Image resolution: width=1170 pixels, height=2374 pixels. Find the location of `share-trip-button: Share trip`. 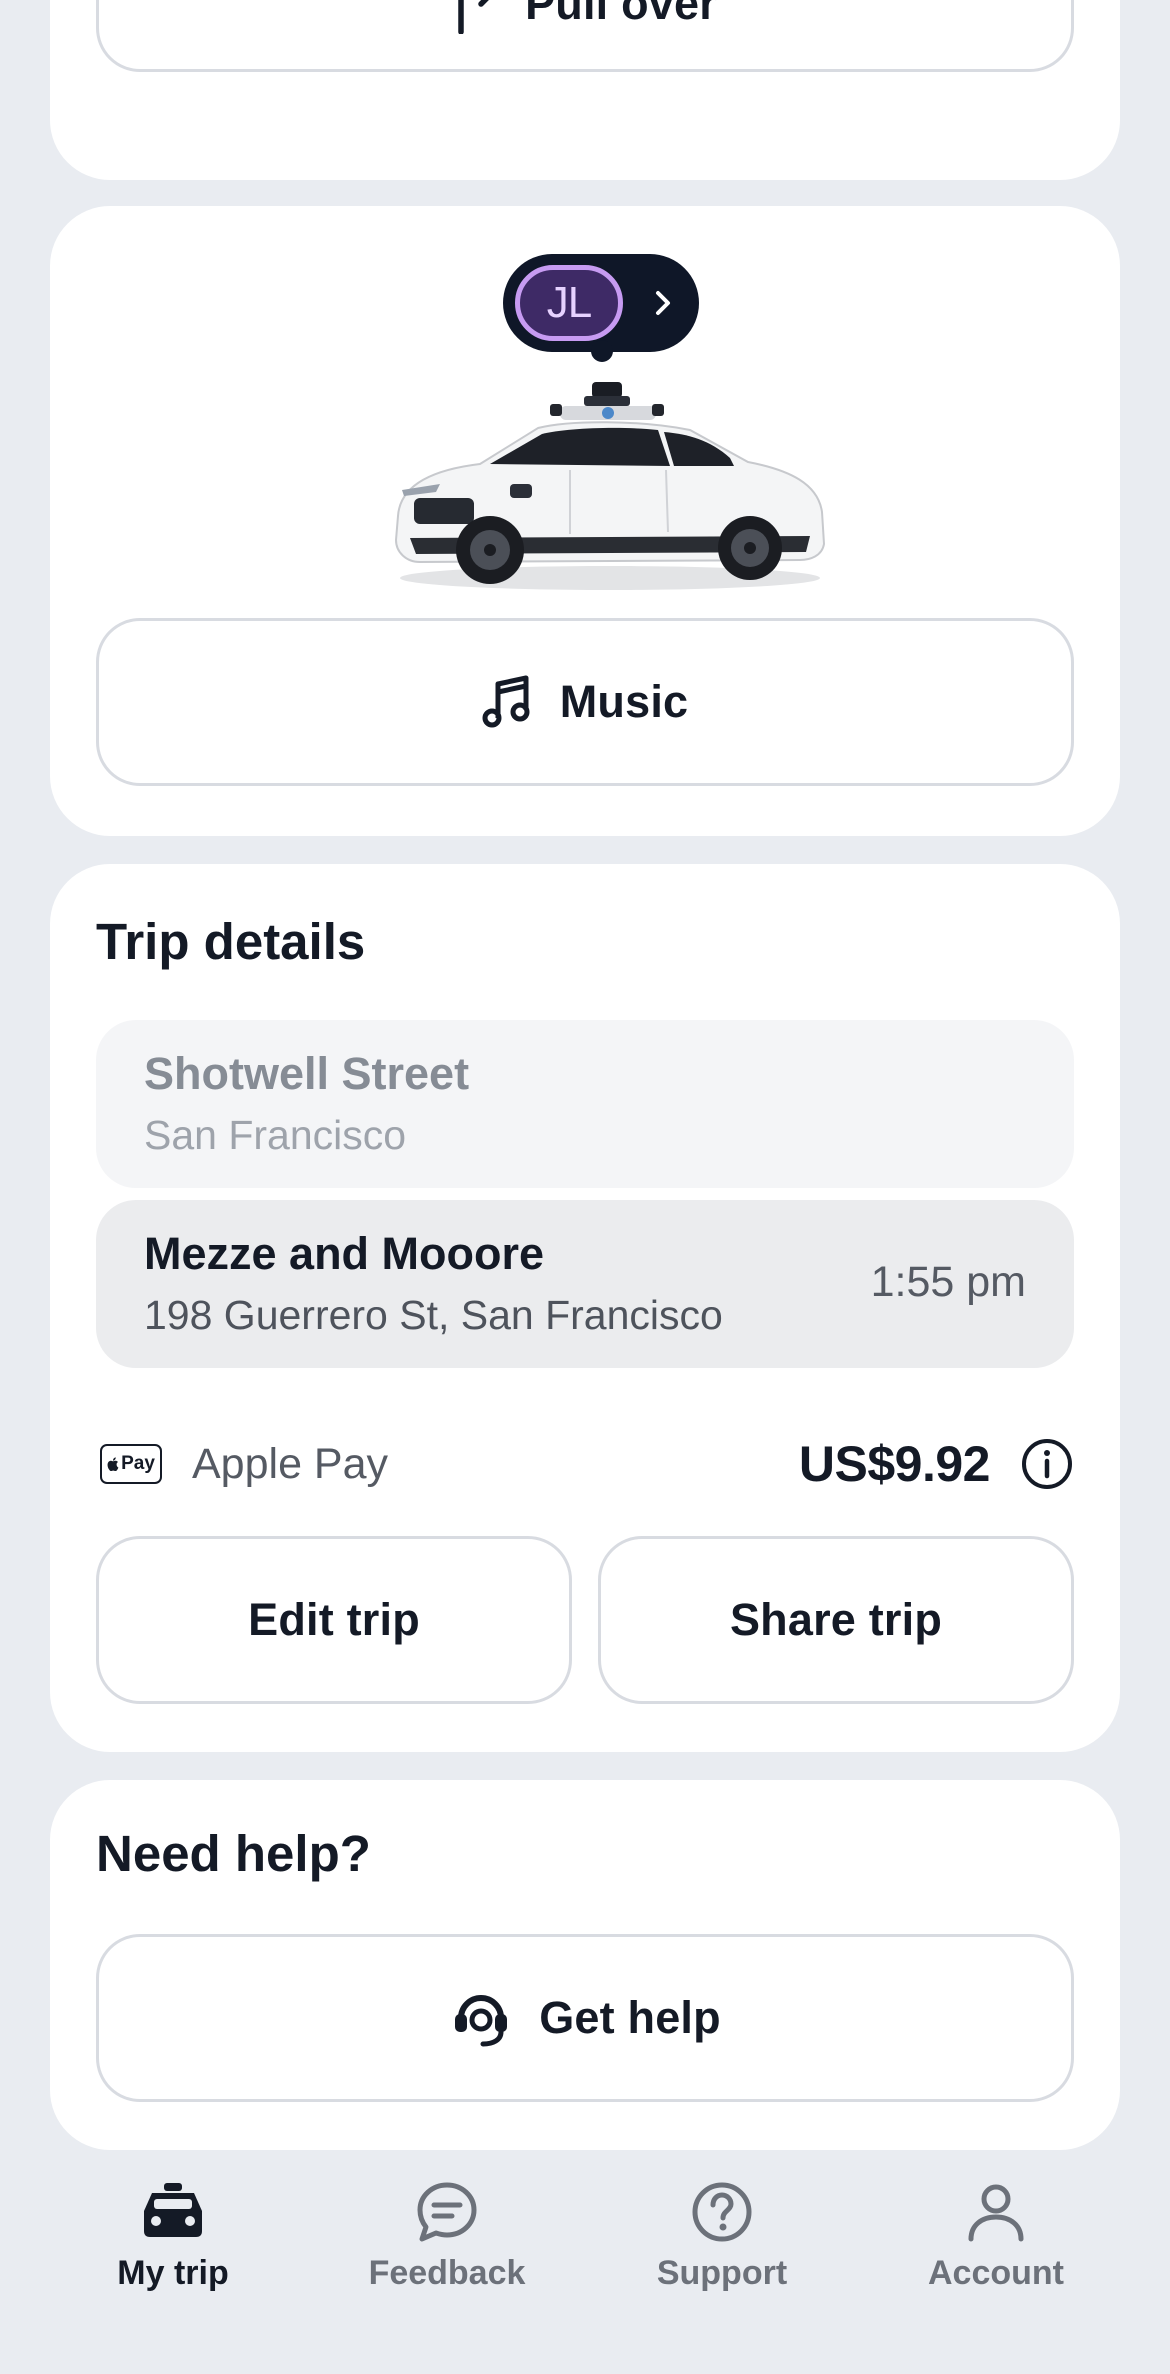

share-trip-button: Share trip is located at coordinates (836, 1620).